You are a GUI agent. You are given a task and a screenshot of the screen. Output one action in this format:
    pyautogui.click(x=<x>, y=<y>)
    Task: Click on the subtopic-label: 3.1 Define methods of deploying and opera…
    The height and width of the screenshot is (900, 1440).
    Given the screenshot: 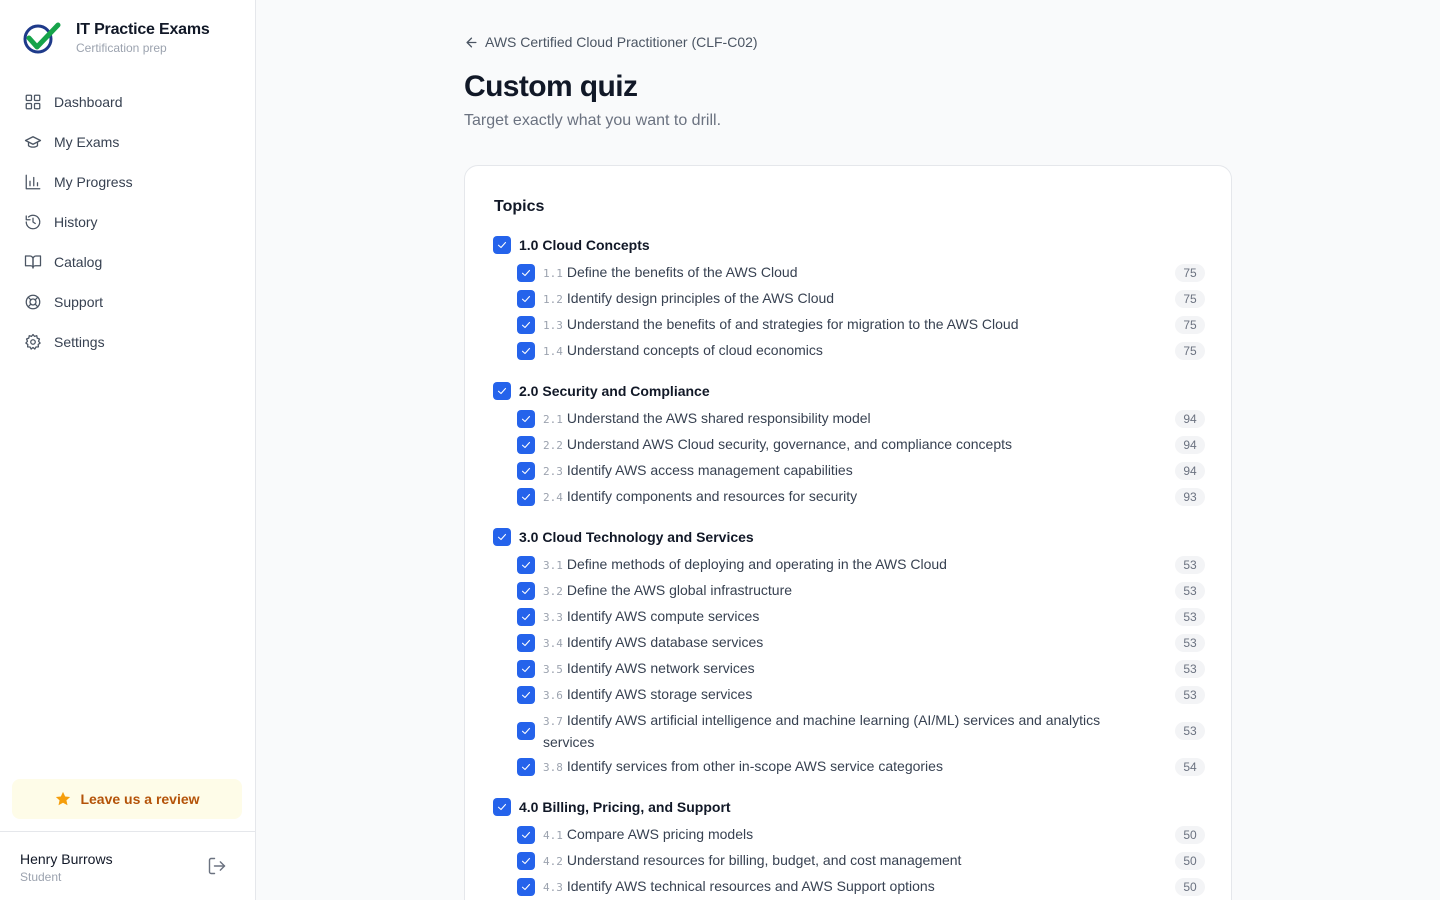 What is the action you would take?
    pyautogui.click(x=859, y=565)
    